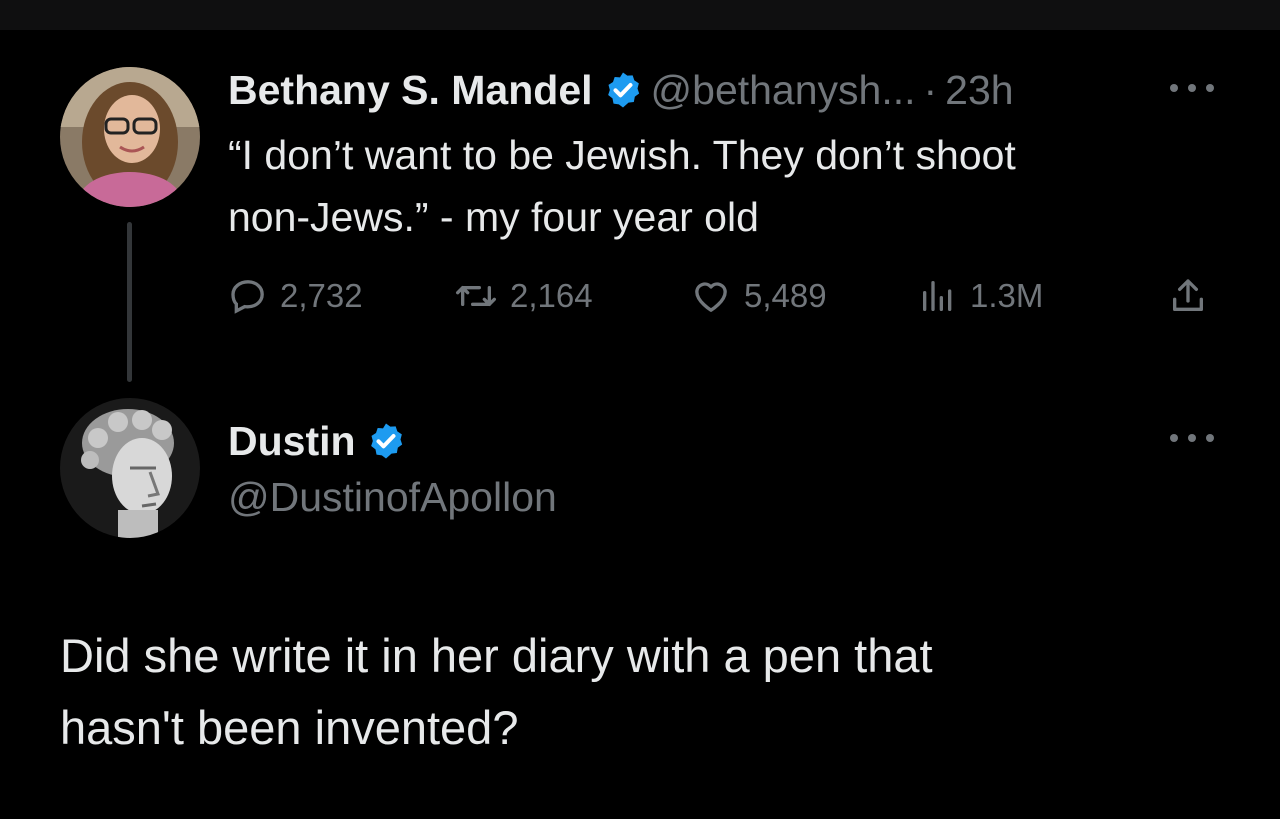 Image resolution: width=1280 pixels, height=819 pixels. Describe the element at coordinates (321, 295) in the screenshot. I see `reply-count: 2,732` at that location.